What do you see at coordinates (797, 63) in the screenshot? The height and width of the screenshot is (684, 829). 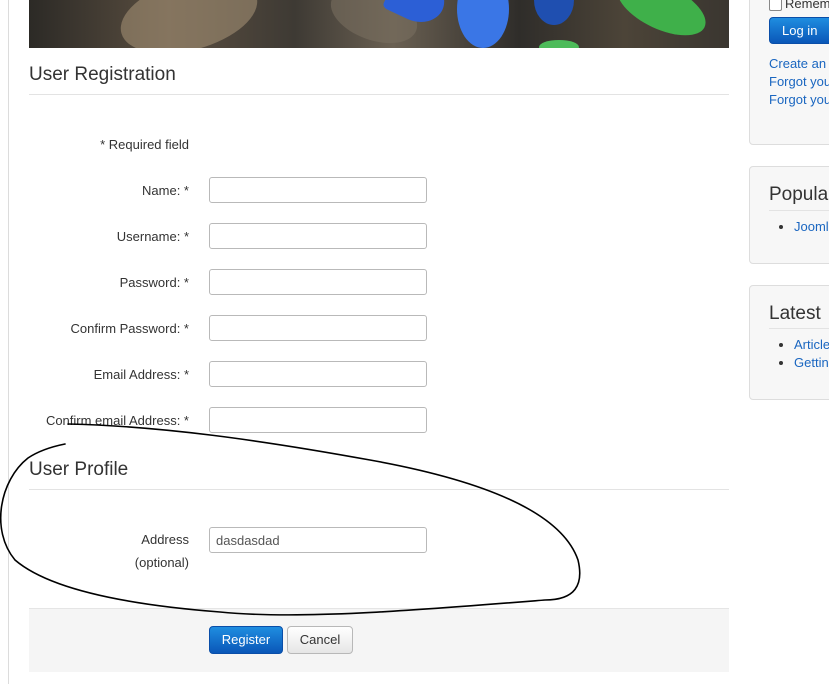 I see `create-account-link: Create an` at bounding box center [797, 63].